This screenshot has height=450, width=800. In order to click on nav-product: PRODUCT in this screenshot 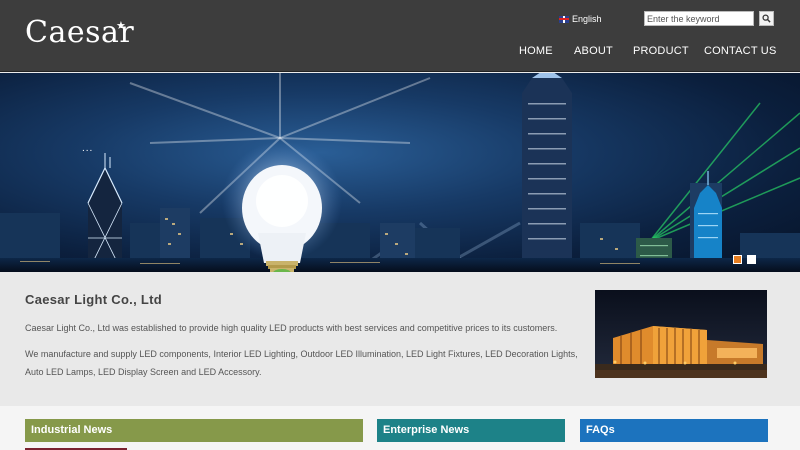, I will do `click(661, 51)`.